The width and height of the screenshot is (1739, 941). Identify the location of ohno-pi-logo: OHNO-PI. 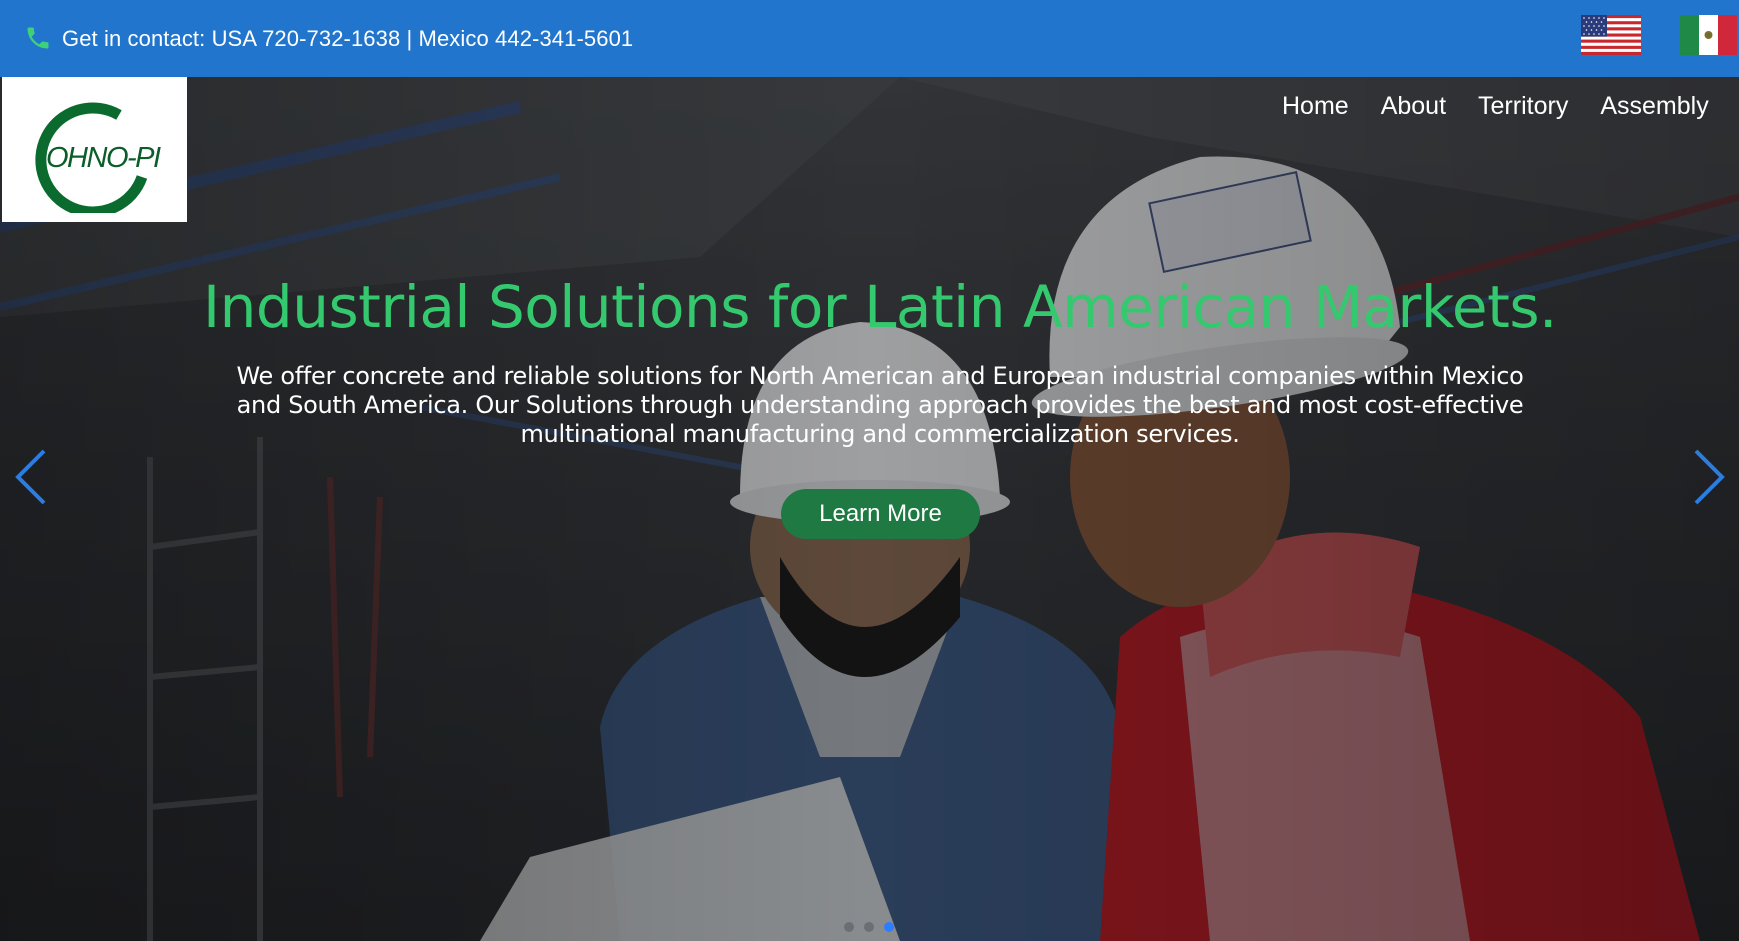
(99, 157).